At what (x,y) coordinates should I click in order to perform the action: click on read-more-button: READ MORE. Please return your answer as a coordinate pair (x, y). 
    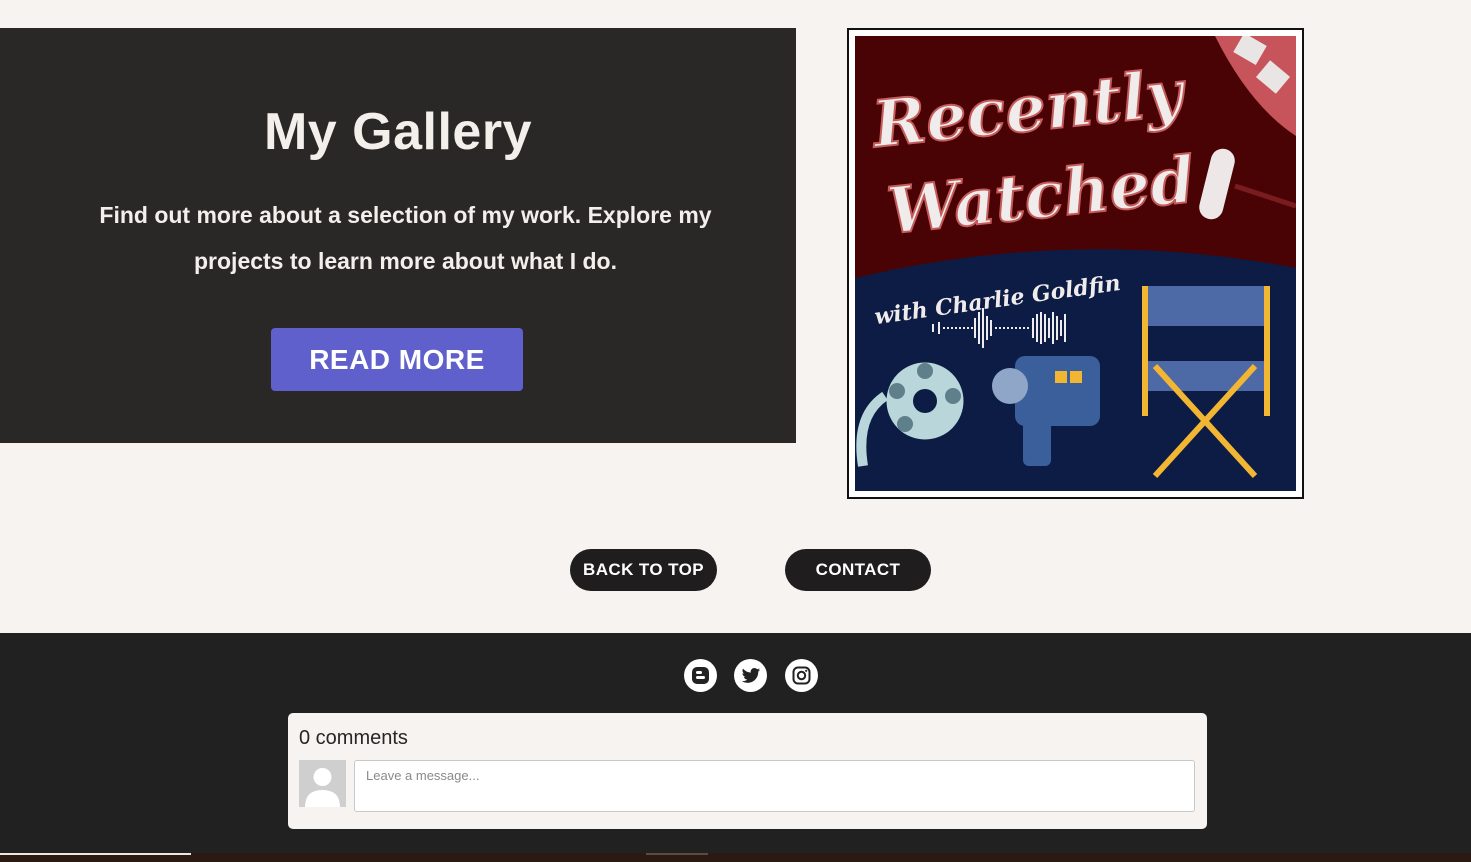
    Looking at the image, I should click on (397, 359).